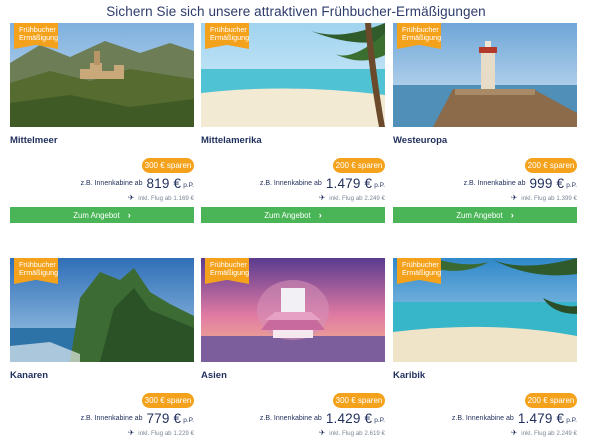 This screenshot has width=592, height=445. What do you see at coordinates (29, 375) in the screenshot?
I see `destination-title: Kanaren` at bounding box center [29, 375].